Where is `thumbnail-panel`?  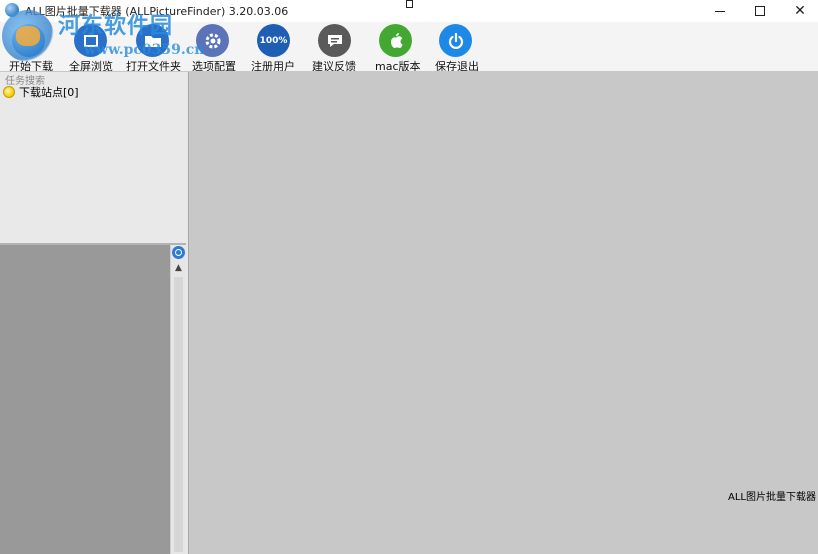 thumbnail-panel is located at coordinates (85, 399).